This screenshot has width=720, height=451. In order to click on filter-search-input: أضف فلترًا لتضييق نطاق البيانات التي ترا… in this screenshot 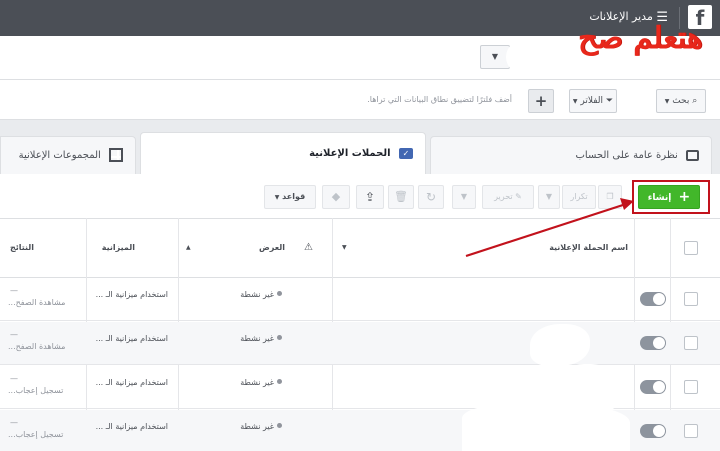, I will do `click(414, 99)`.